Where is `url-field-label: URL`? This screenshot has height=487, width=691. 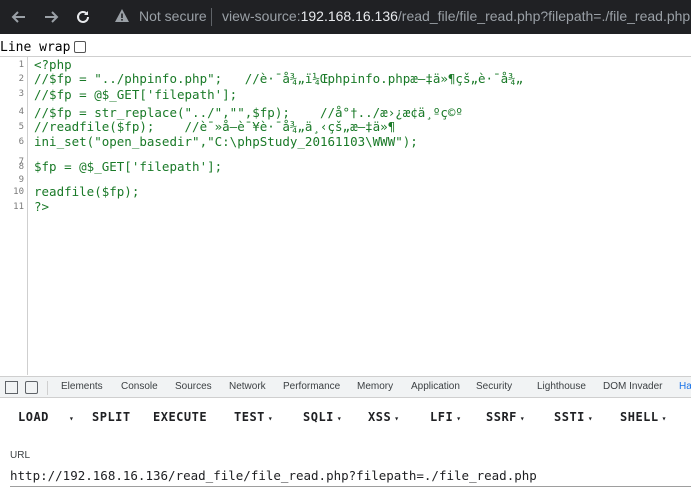
url-field-label: URL is located at coordinates (20, 455).